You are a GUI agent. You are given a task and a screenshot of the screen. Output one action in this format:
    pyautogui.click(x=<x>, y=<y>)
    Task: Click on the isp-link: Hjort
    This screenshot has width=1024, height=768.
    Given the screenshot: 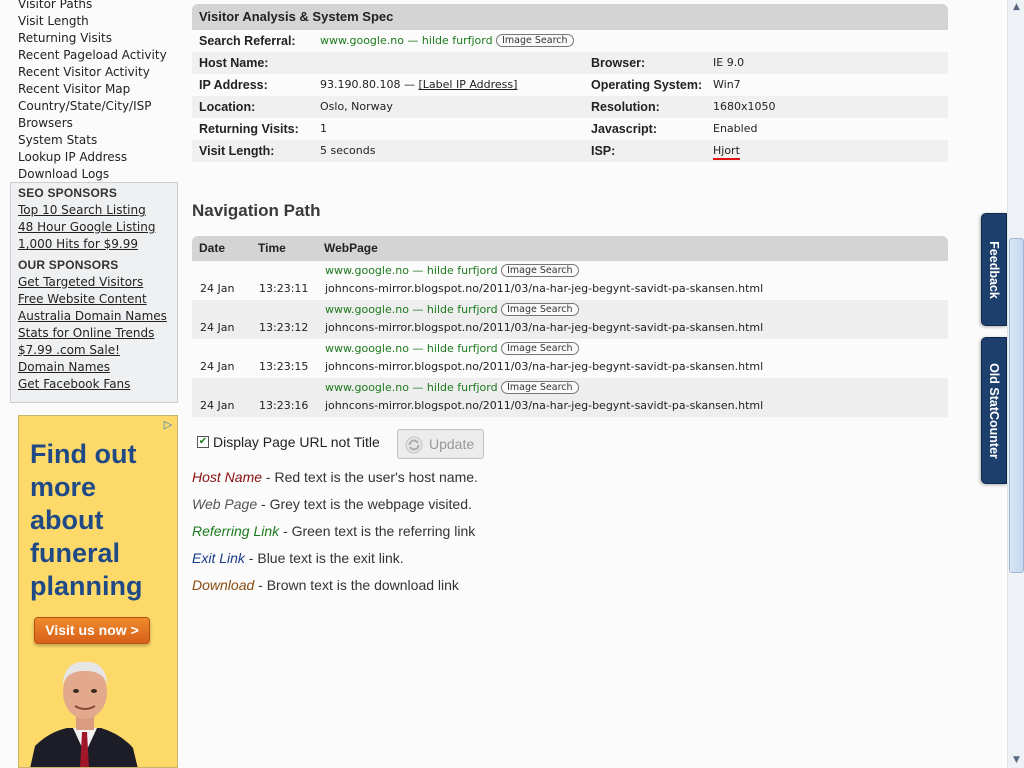 What is the action you would take?
    pyautogui.click(x=726, y=152)
    